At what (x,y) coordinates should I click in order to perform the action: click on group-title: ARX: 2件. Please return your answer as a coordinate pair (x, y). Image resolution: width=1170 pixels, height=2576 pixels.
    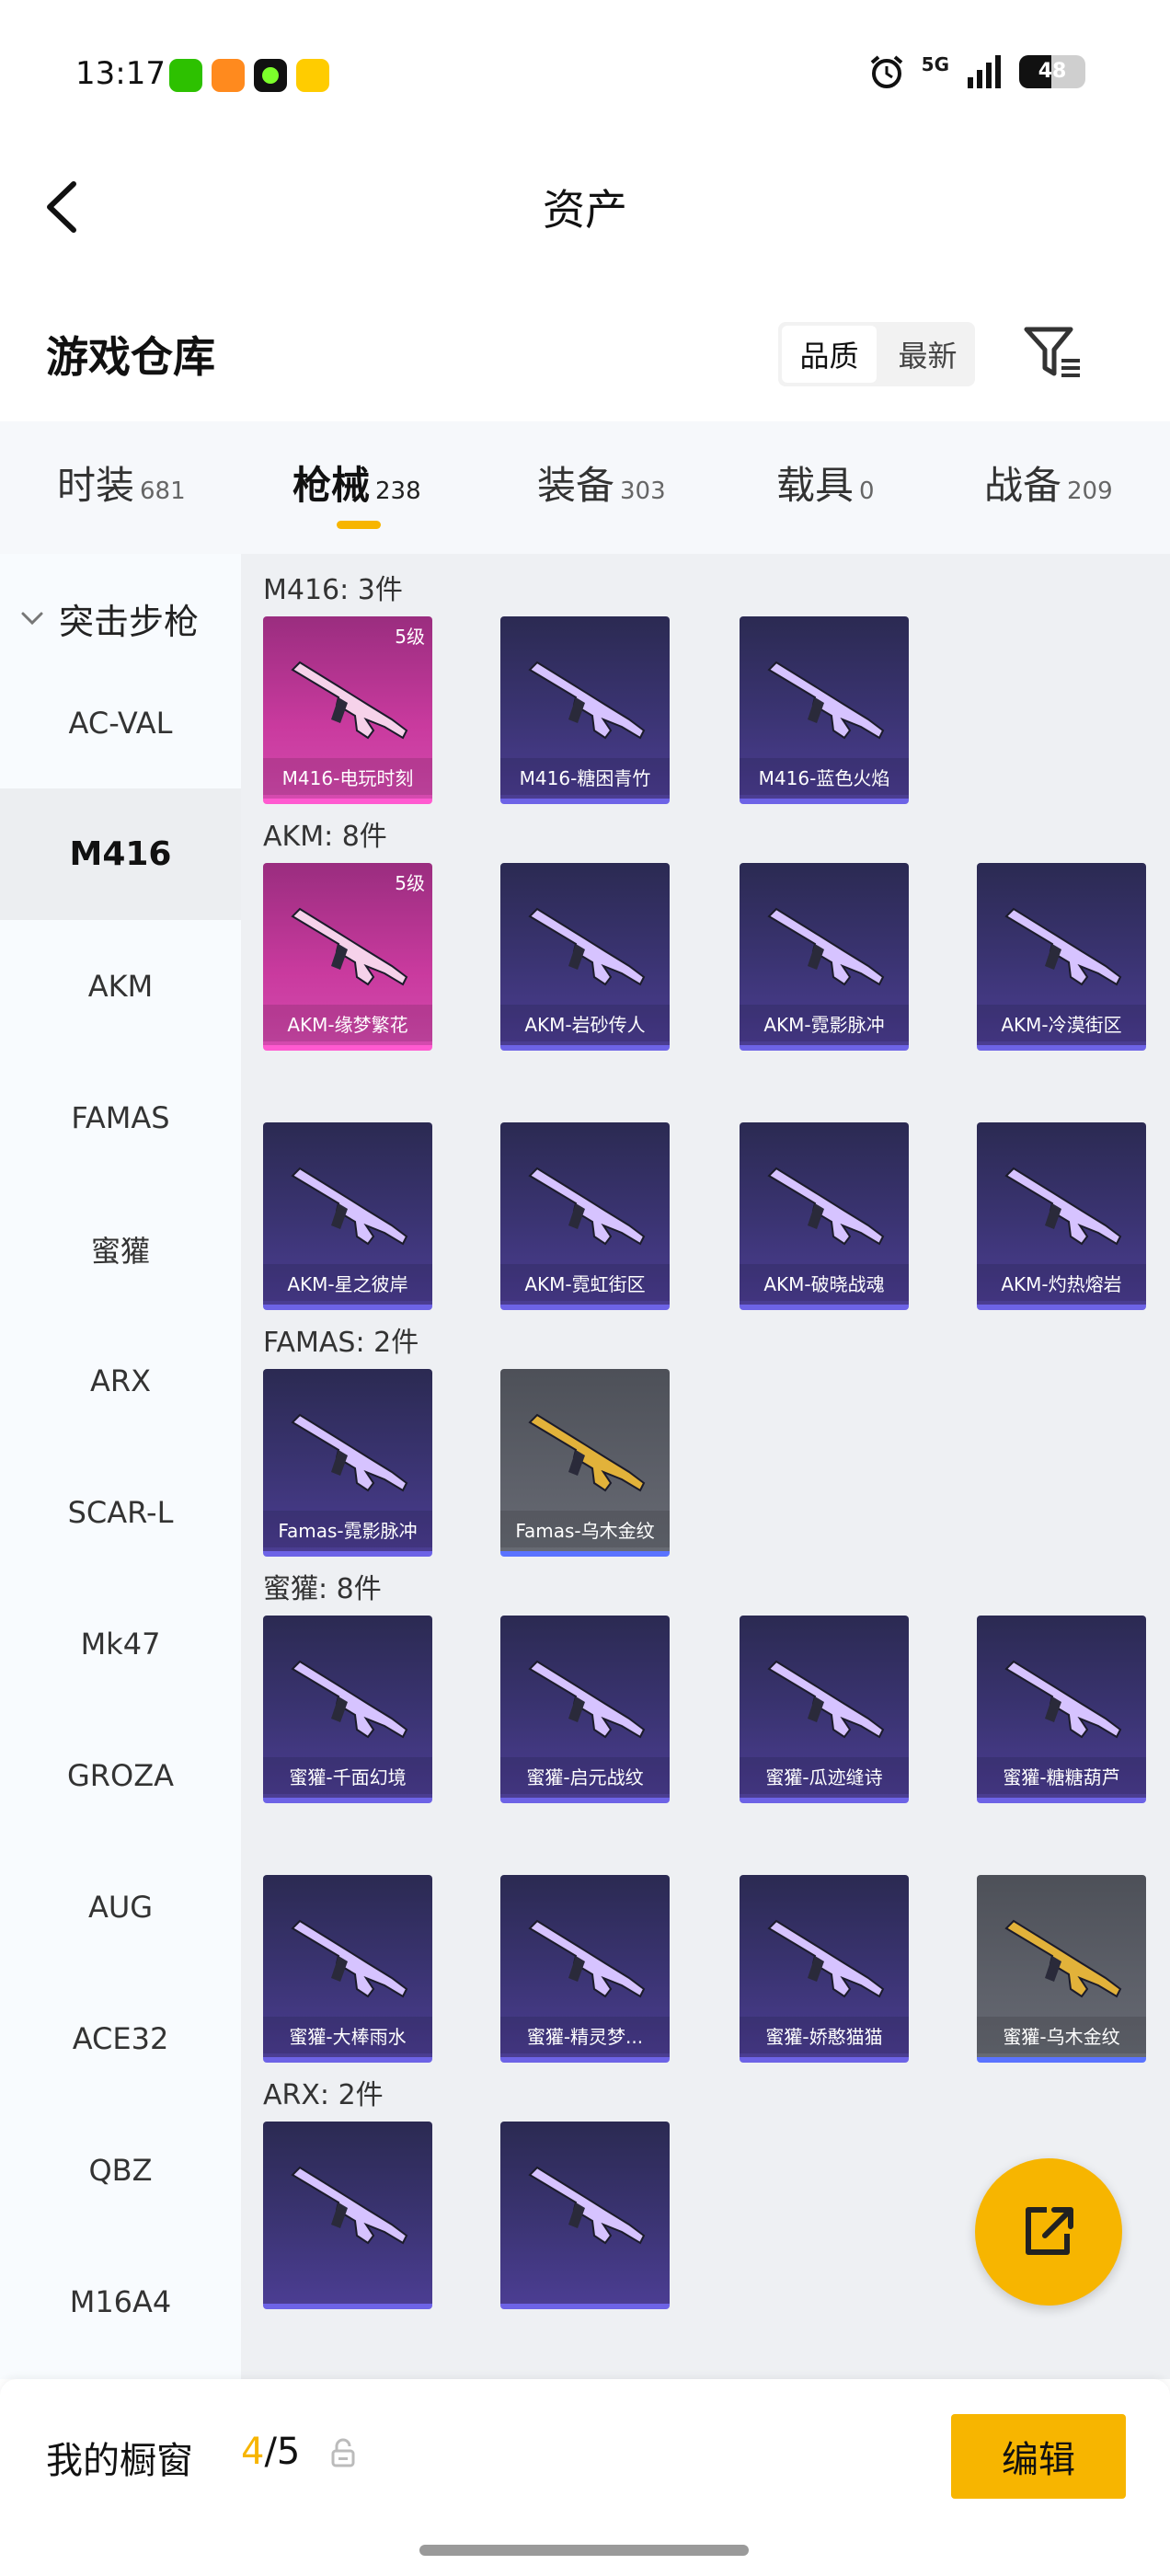
    Looking at the image, I should click on (323, 2095).